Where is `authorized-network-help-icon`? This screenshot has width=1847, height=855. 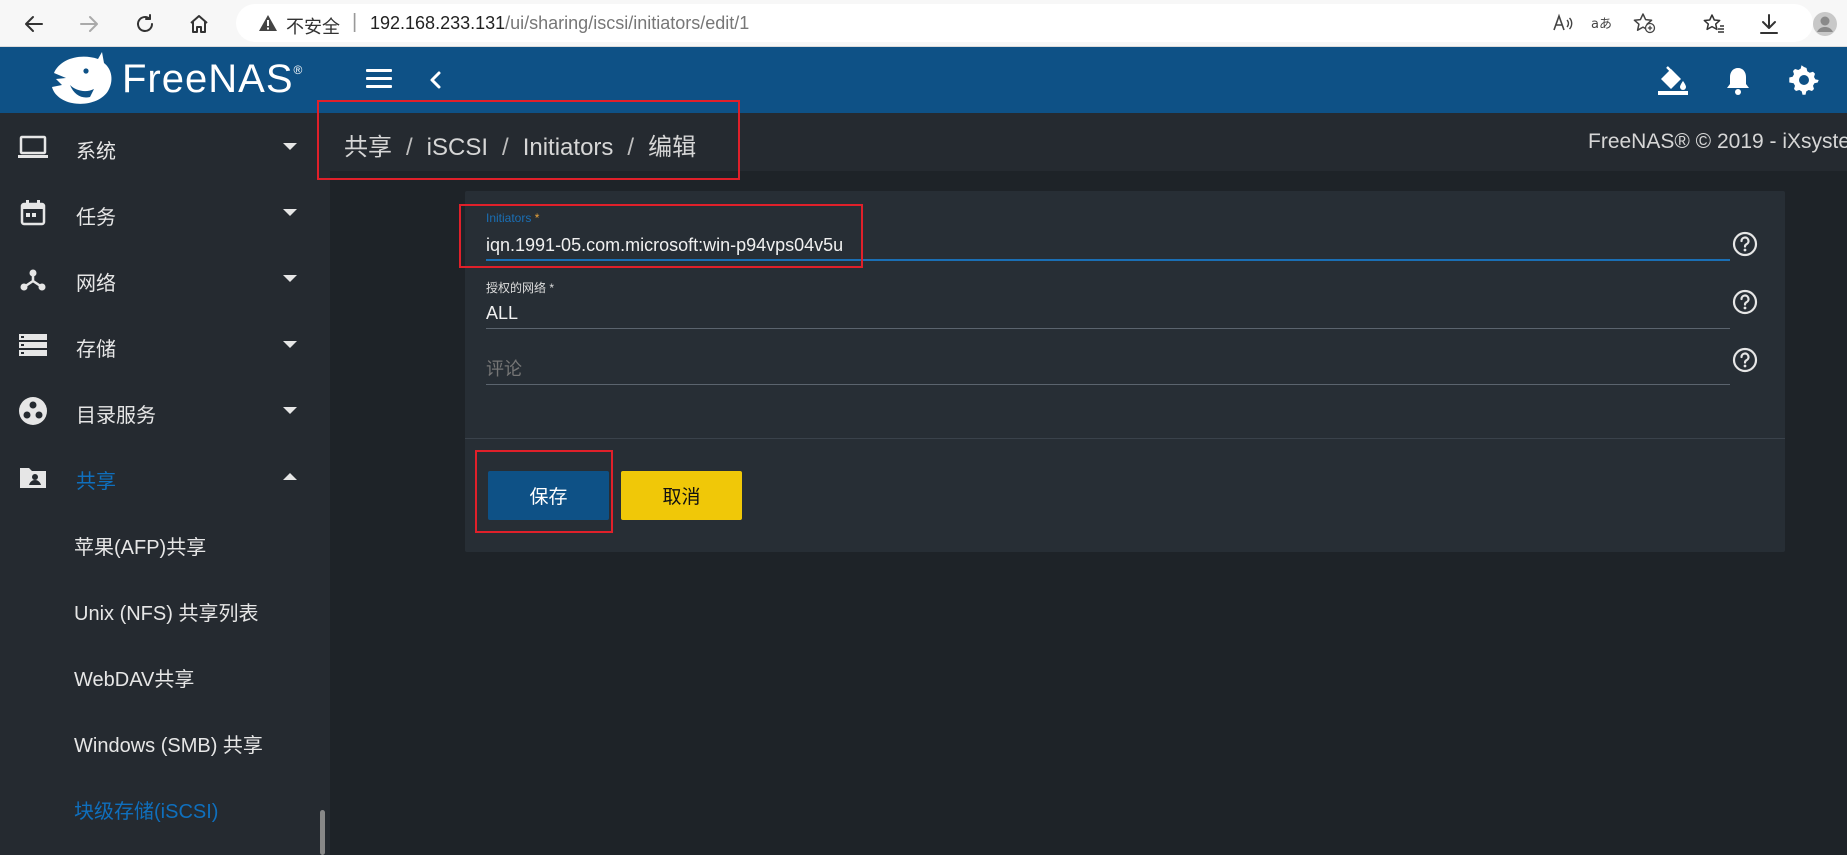
authorized-network-help-icon is located at coordinates (1745, 302).